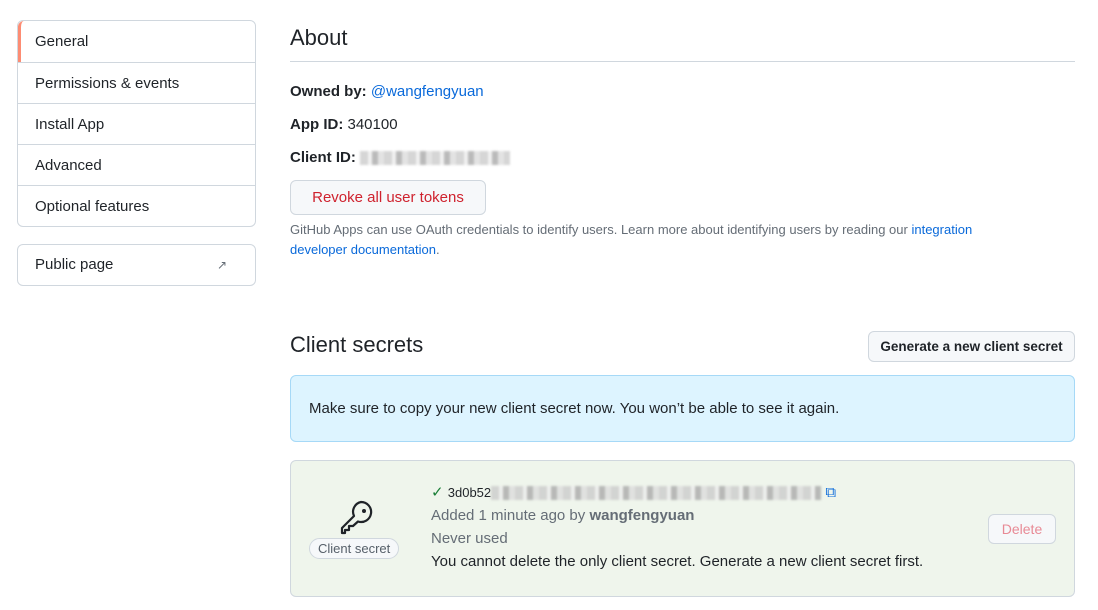  What do you see at coordinates (354, 548) in the screenshot?
I see `client-secret-badge: Client secret` at bounding box center [354, 548].